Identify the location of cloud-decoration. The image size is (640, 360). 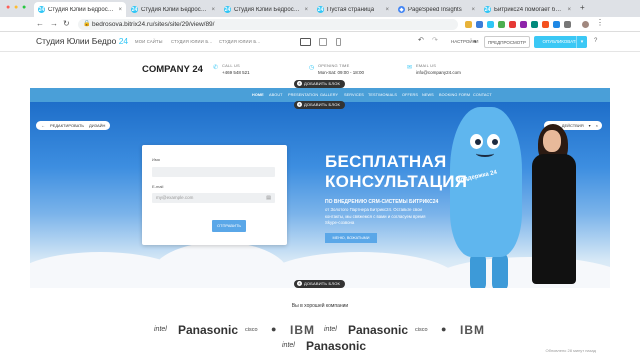
(520, 272).